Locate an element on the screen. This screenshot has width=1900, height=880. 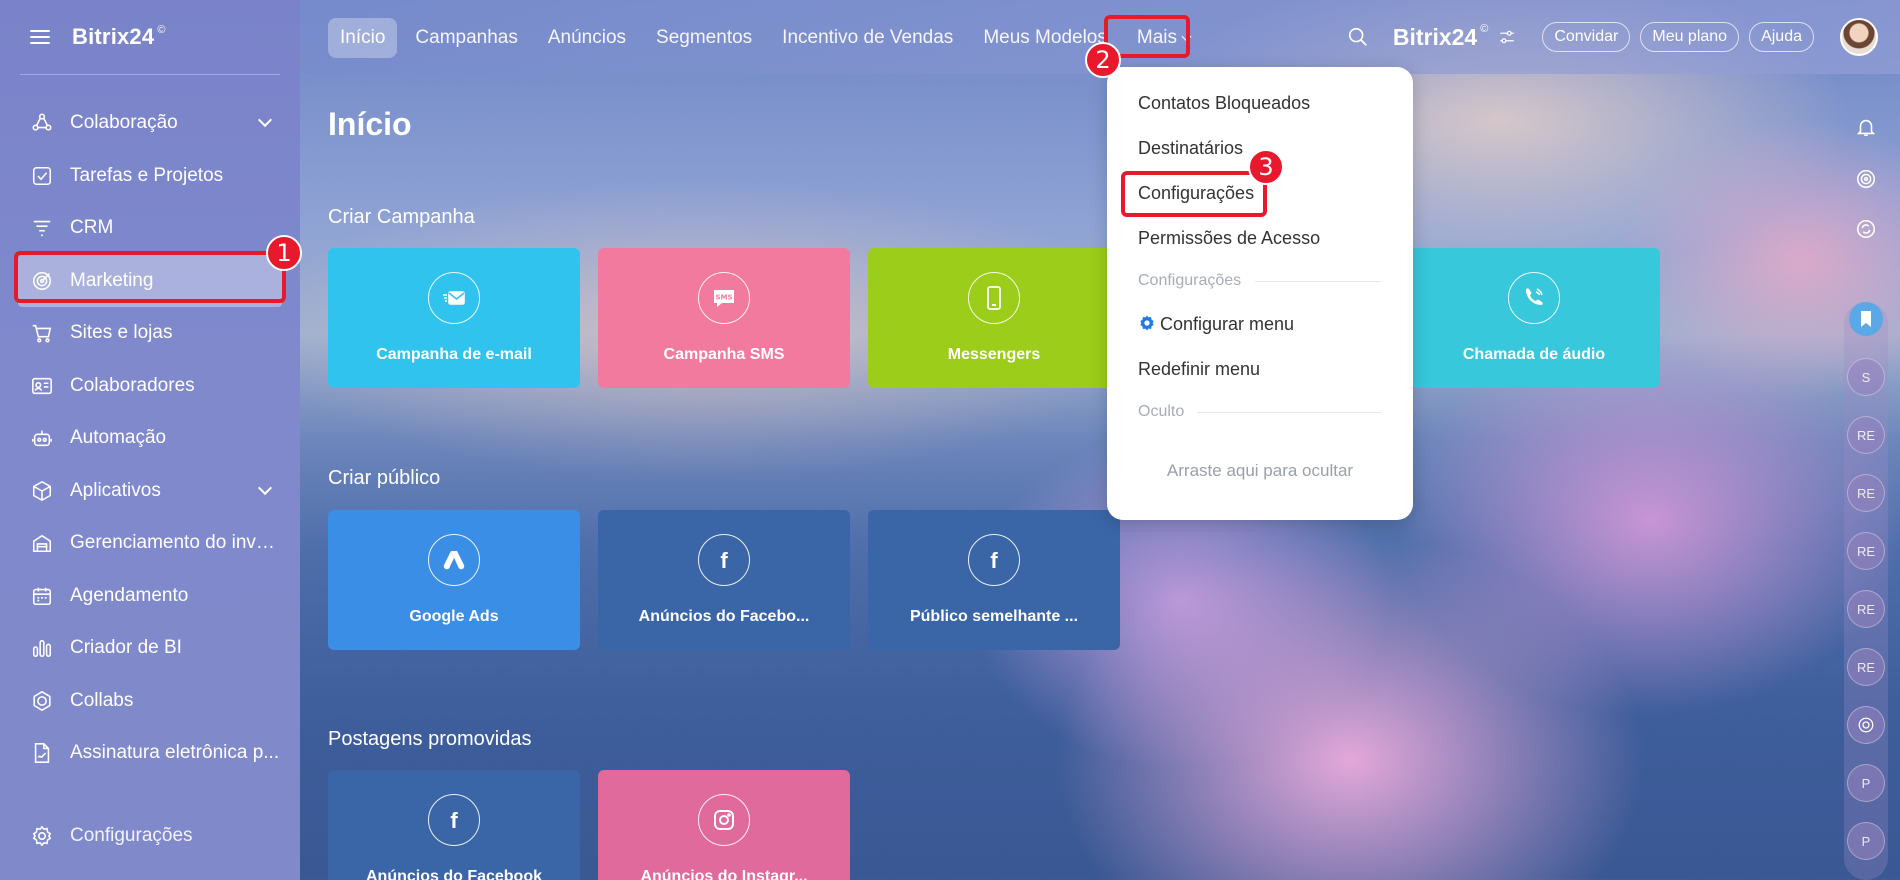
app-logo: Bitrix24 © is located at coordinates (119, 37).